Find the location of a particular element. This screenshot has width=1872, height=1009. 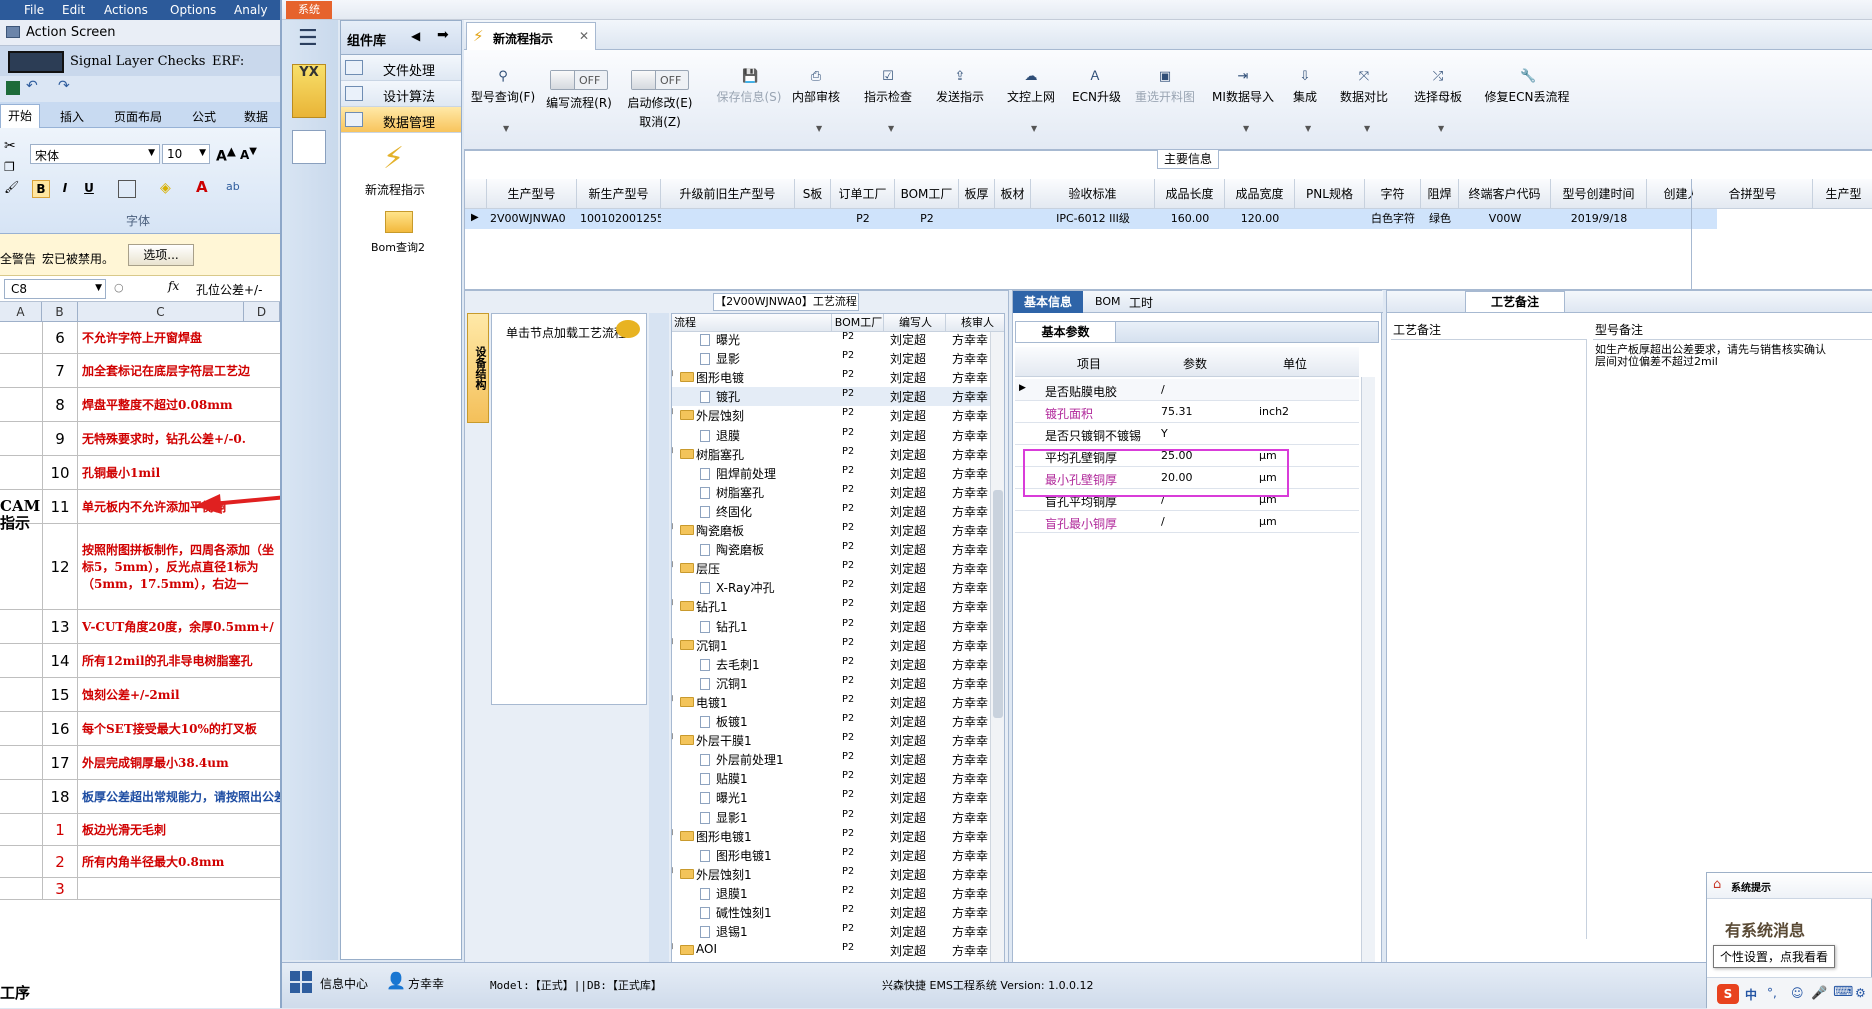

menu-edit: Edit is located at coordinates (73, 10).